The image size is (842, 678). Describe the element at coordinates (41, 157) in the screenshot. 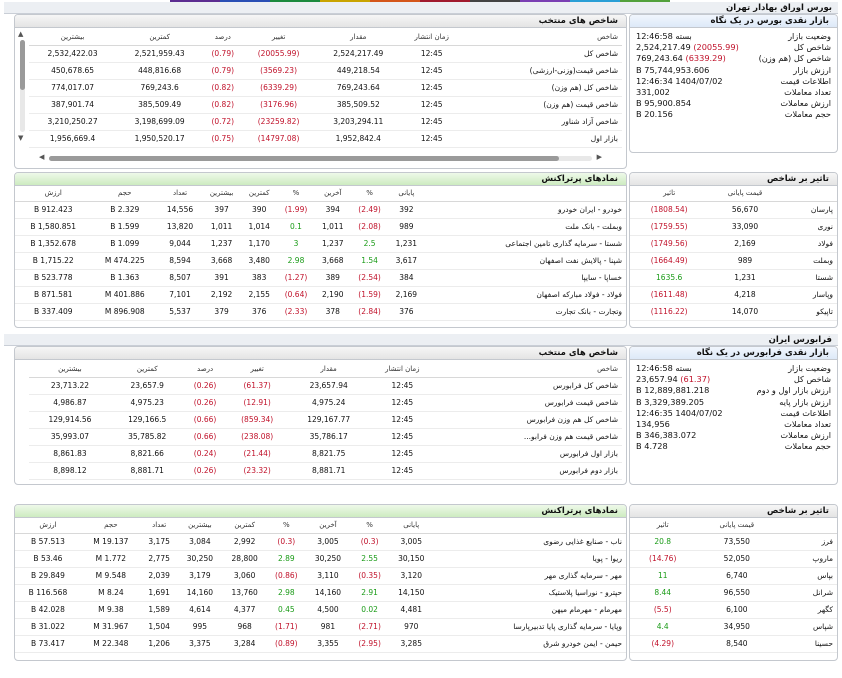

I see `scroll-left-icon: ◀` at that location.